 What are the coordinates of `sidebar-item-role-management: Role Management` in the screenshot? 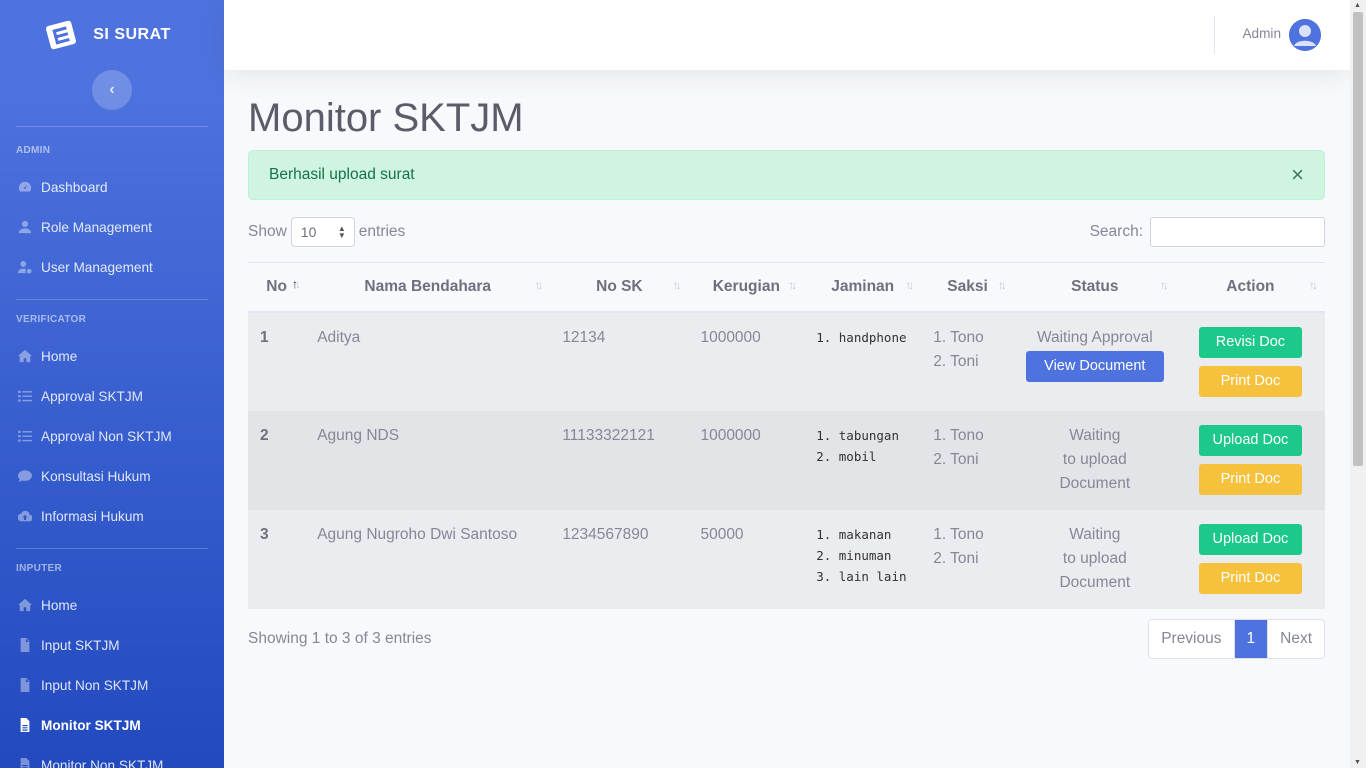 It's located at (112, 227).